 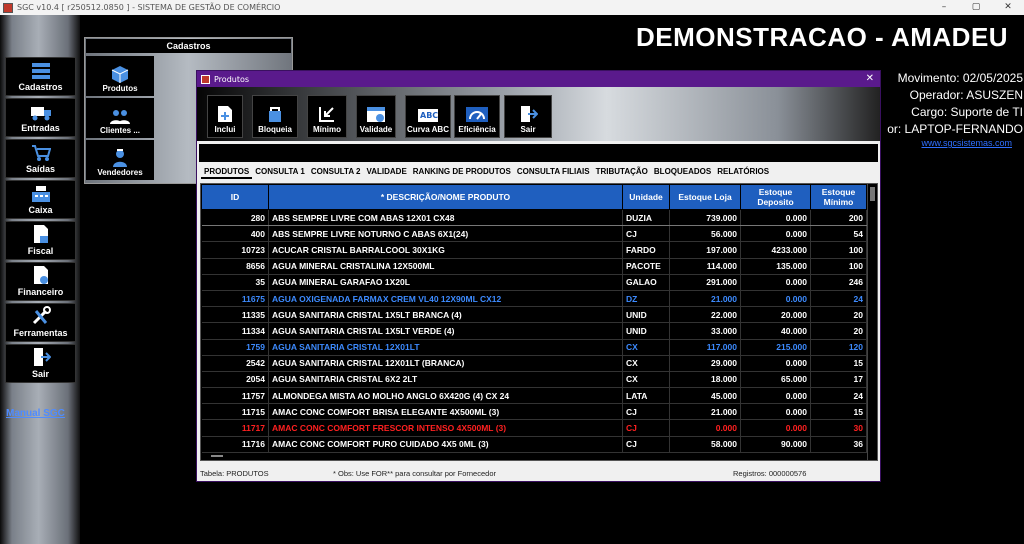 What do you see at coordinates (40, 117) in the screenshot?
I see `sidebar-item-entradas: Entradas` at bounding box center [40, 117].